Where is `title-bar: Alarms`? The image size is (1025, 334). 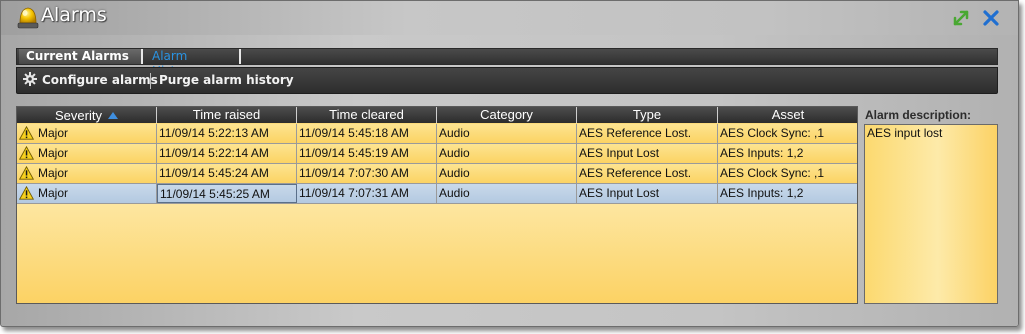 title-bar: Alarms is located at coordinates (509, 18).